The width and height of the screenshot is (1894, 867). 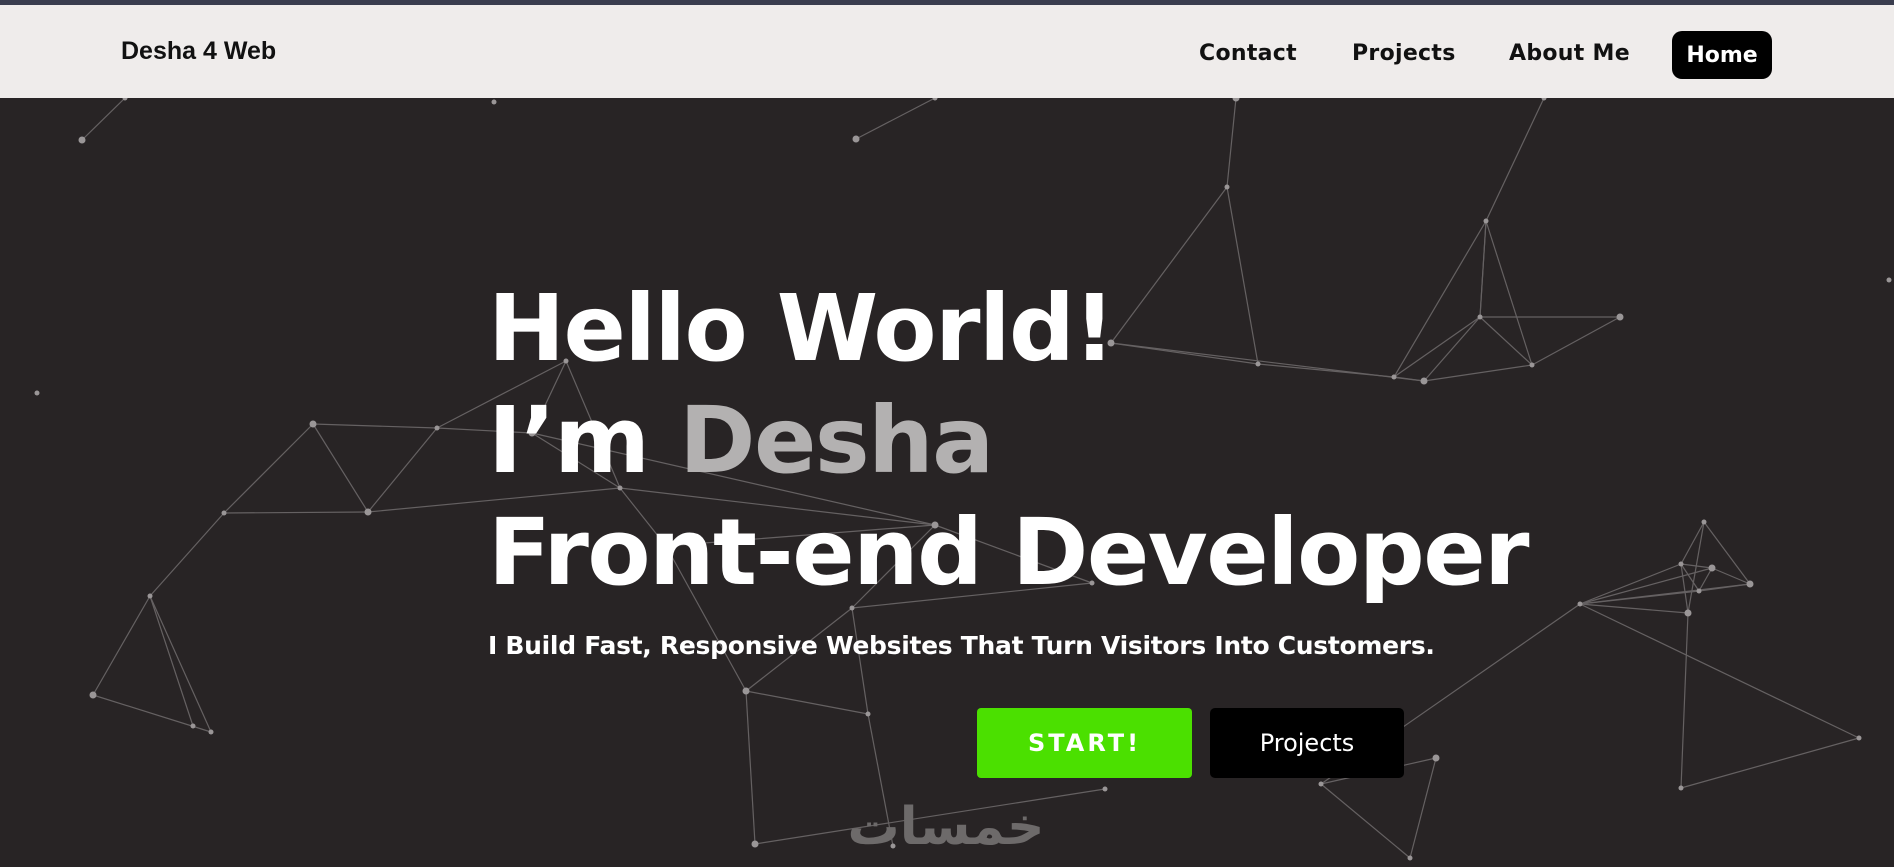 What do you see at coordinates (584, 440) in the screenshot?
I see `hero-im-text: I’m` at bounding box center [584, 440].